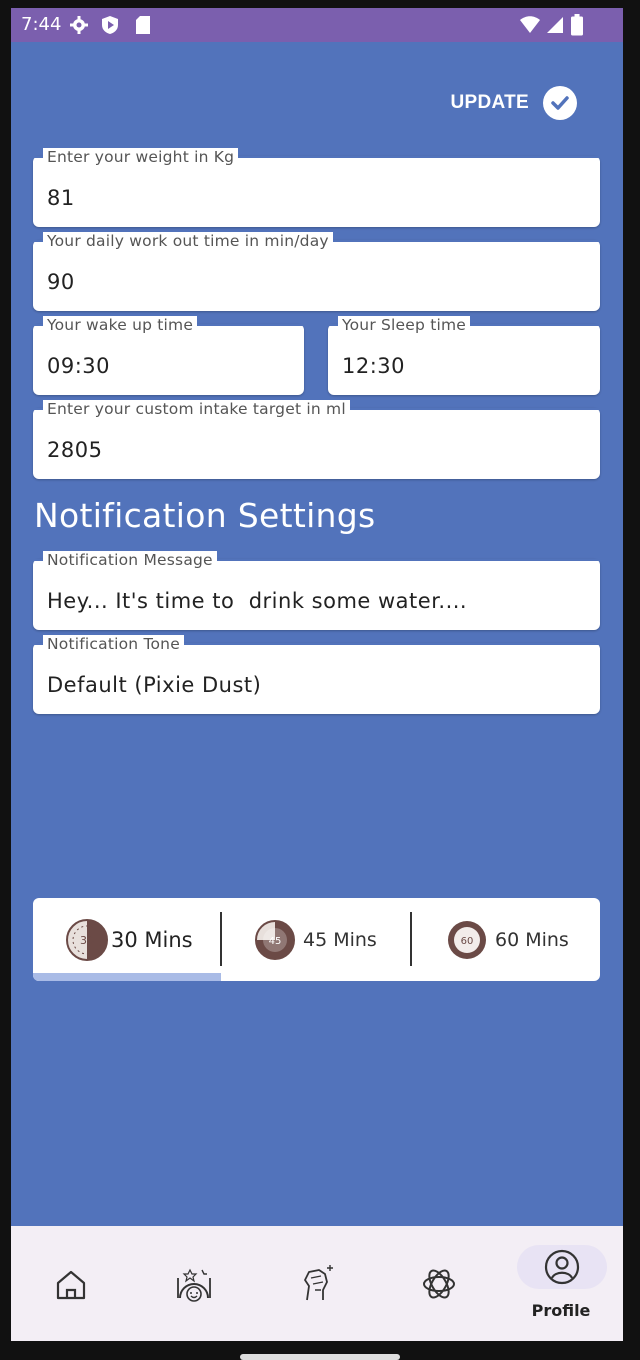 The height and width of the screenshot is (1360, 640). I want to click on interval-tabs: 30 30 Mins 45 45 Mins 60 60 Mins, so click(316, 939).